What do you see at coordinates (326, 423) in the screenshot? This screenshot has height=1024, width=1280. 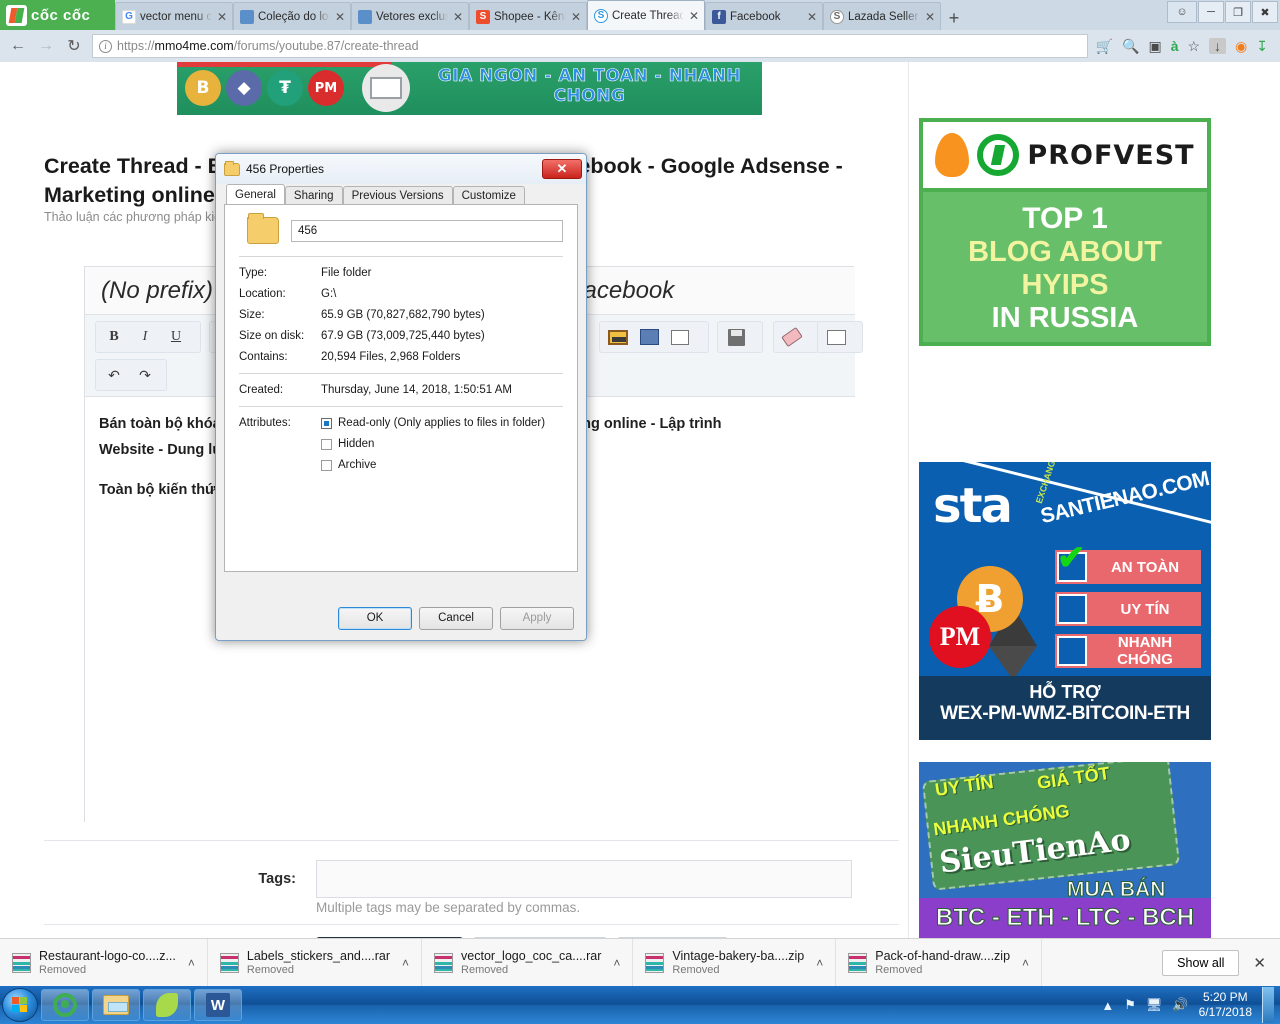 I see `checkbox-partial-icon` at bounding box center [326, 423].